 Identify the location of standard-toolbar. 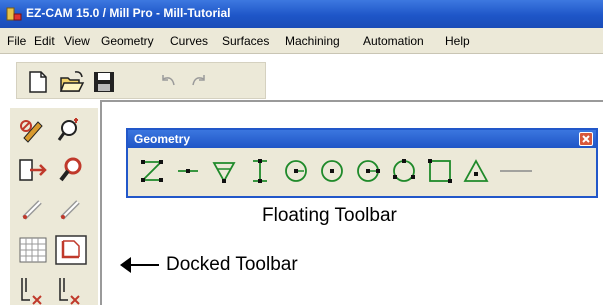
(141, 80).